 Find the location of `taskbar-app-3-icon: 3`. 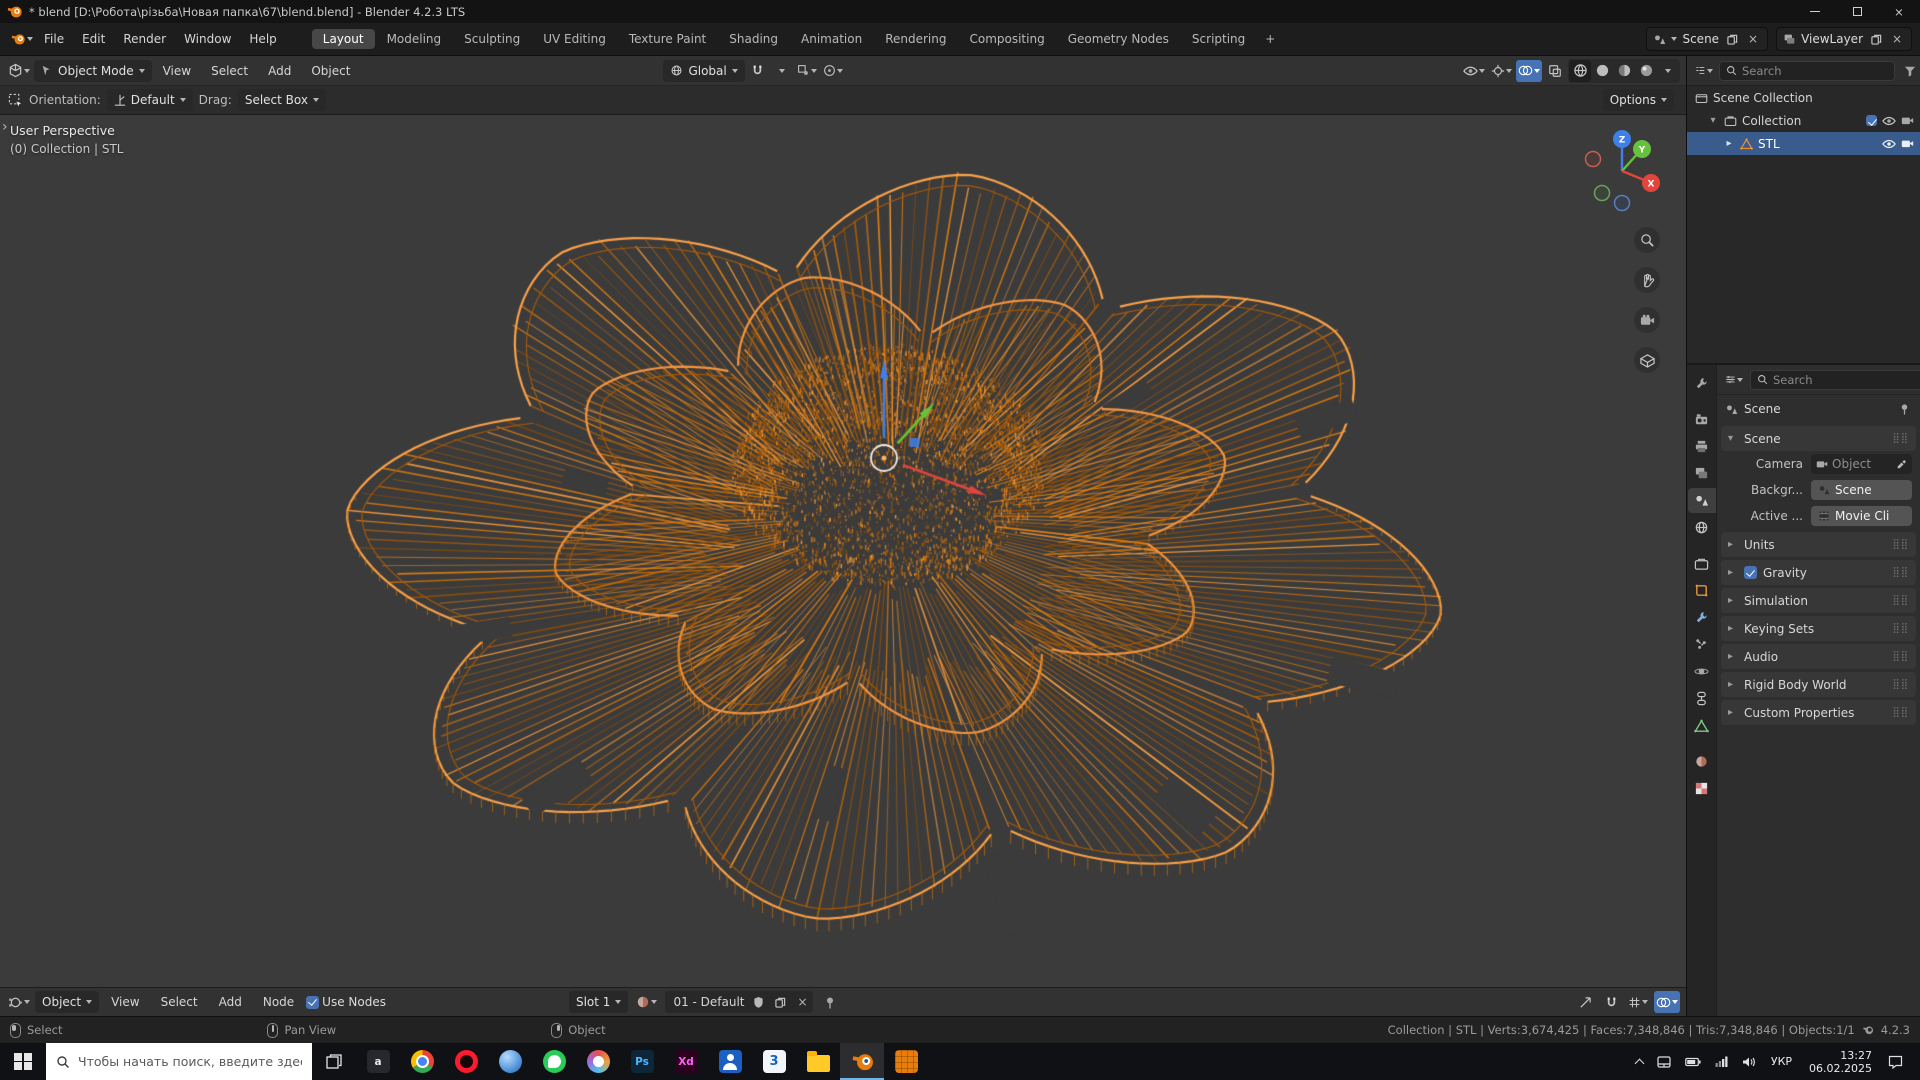

taskbar-app-3-icon: 3 is located at coordinates (774, 1061).